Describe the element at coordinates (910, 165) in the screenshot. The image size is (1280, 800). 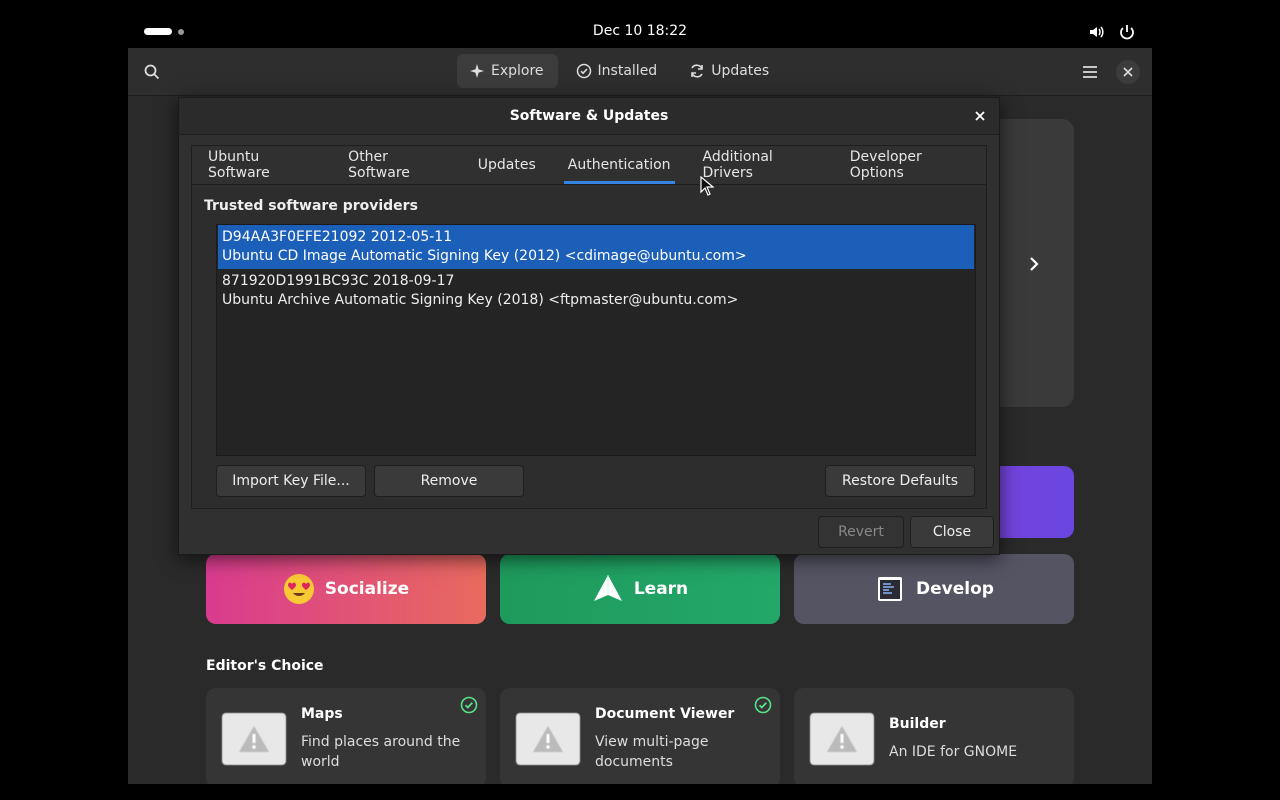
I see `tab-developer-options: Developer Options` at that location.